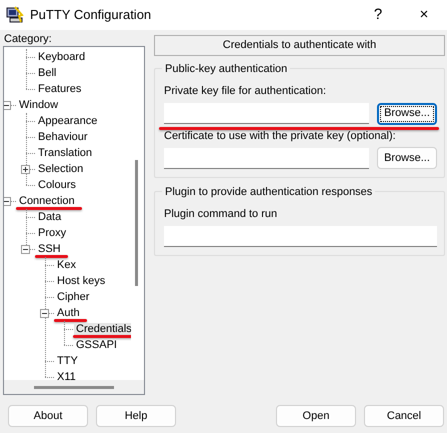  I want to click on expand-icon, so click(25, 169).